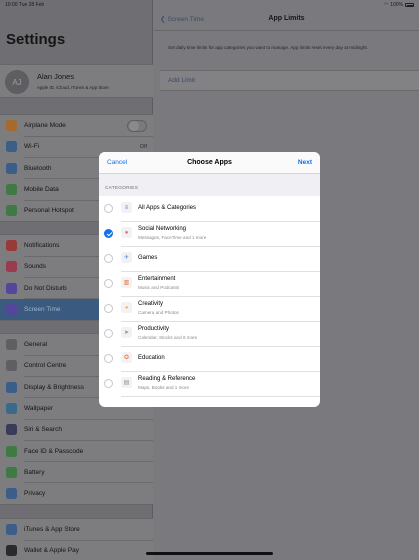 Image resolution: width=419 pixels, height=560 pixels. I want to click on wifi-icon, so click(11, 147).